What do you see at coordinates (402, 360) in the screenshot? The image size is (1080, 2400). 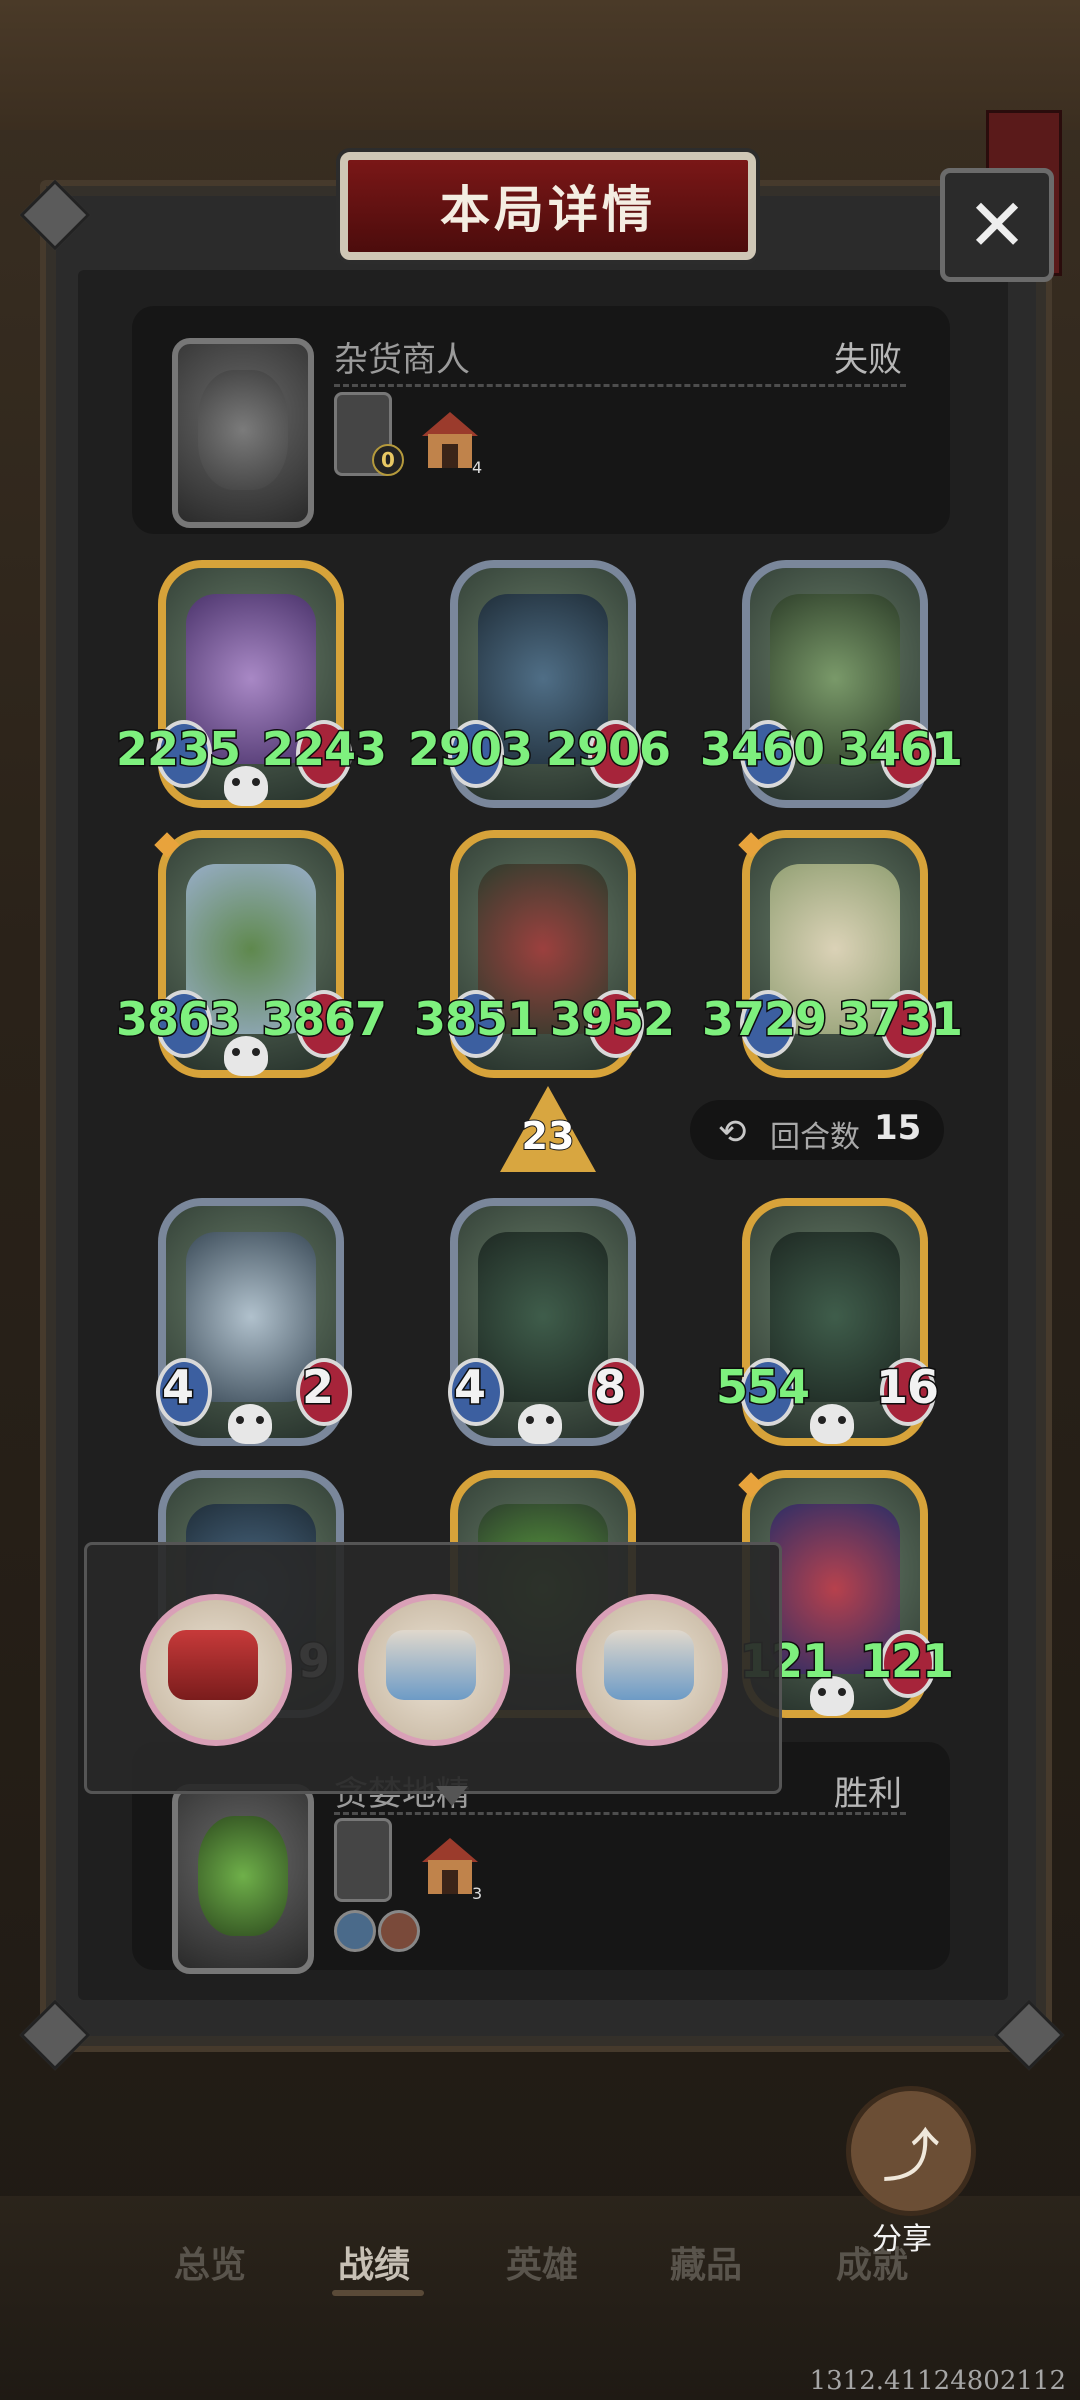 I see `opponent-name: 杂货商人` at bounding box center [402, 360].